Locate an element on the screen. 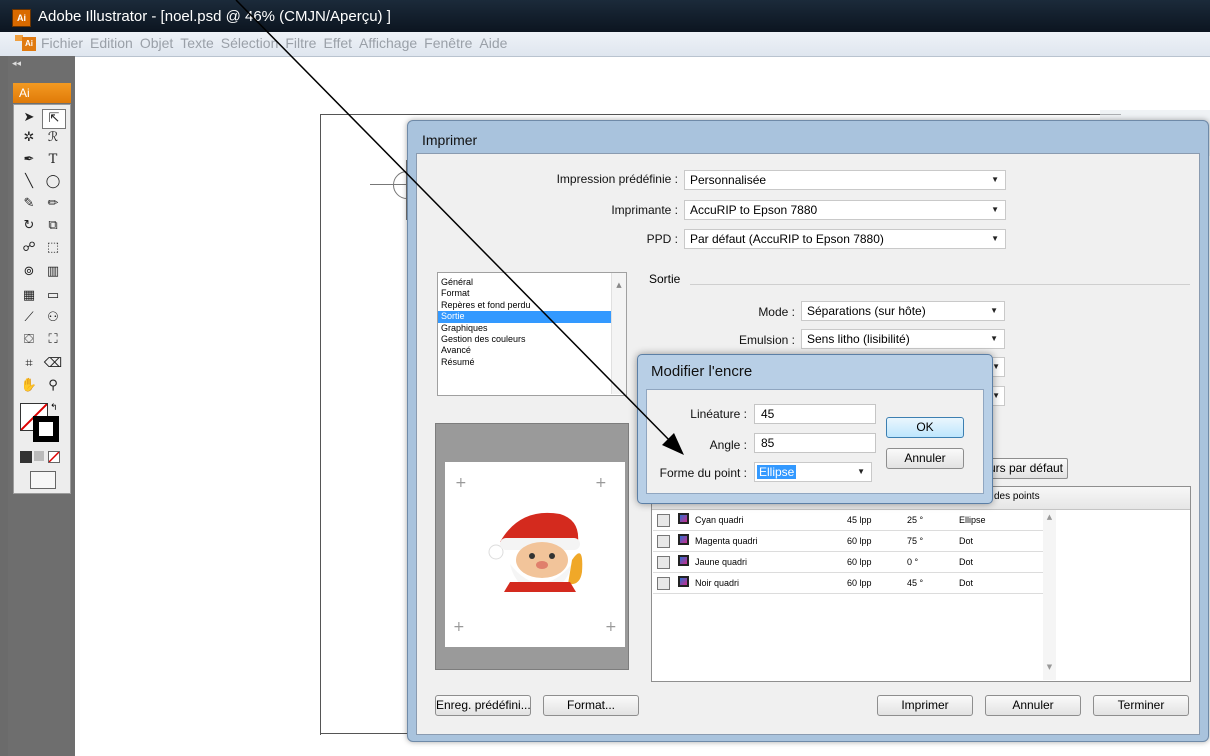 The width and height of the screenshot is (1210, 756). category-marks-bleed: Repères et fond perdu is located at coordinates (532, 305).